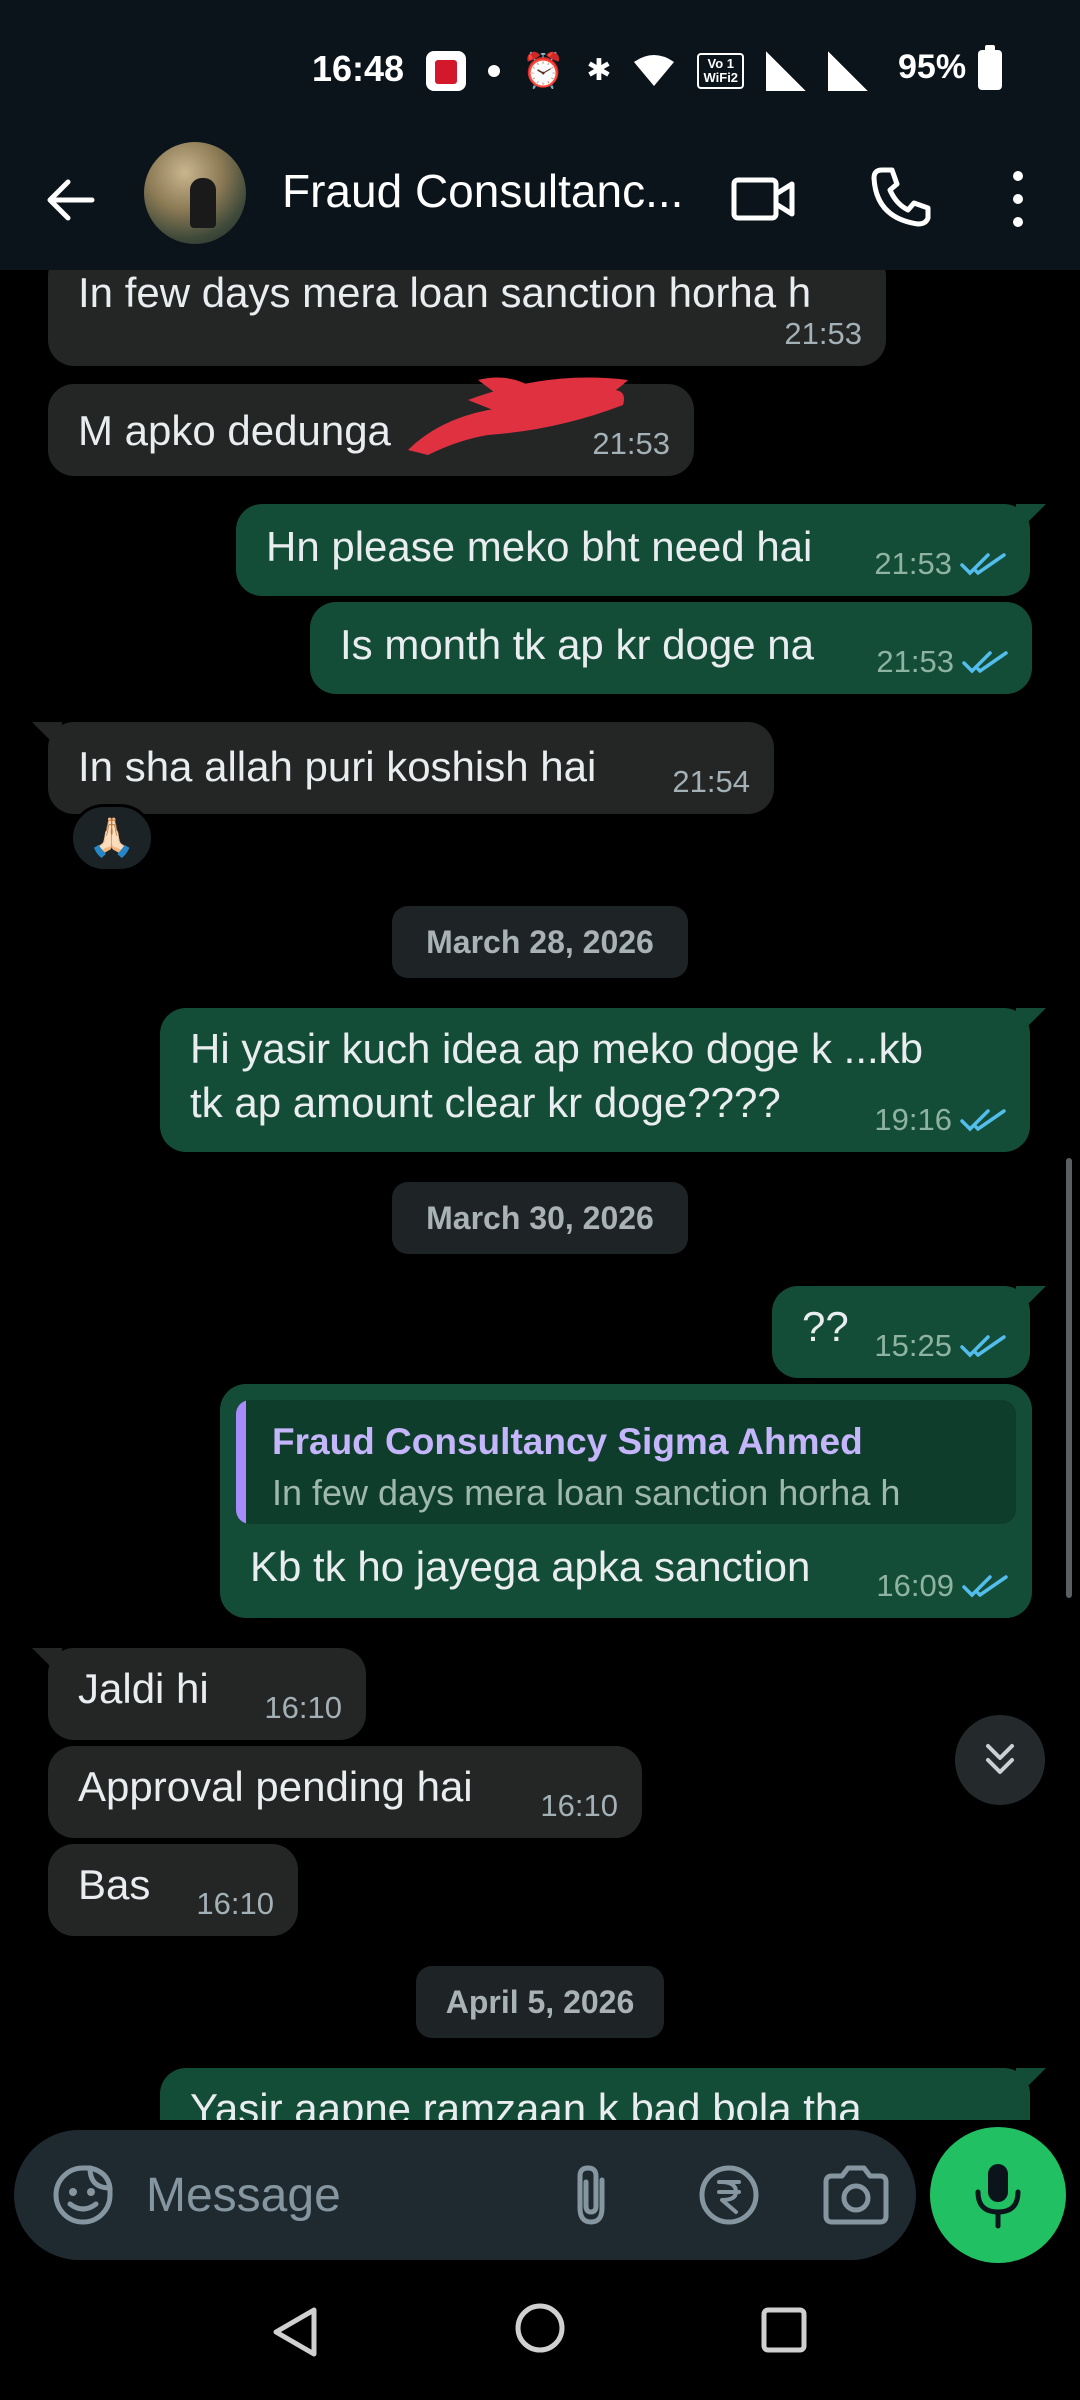 The width and height of the screenshot is (1080, 2400). Describe the element at coordinates (336, 2195) in the screenshot. I see `message-input` at that location.